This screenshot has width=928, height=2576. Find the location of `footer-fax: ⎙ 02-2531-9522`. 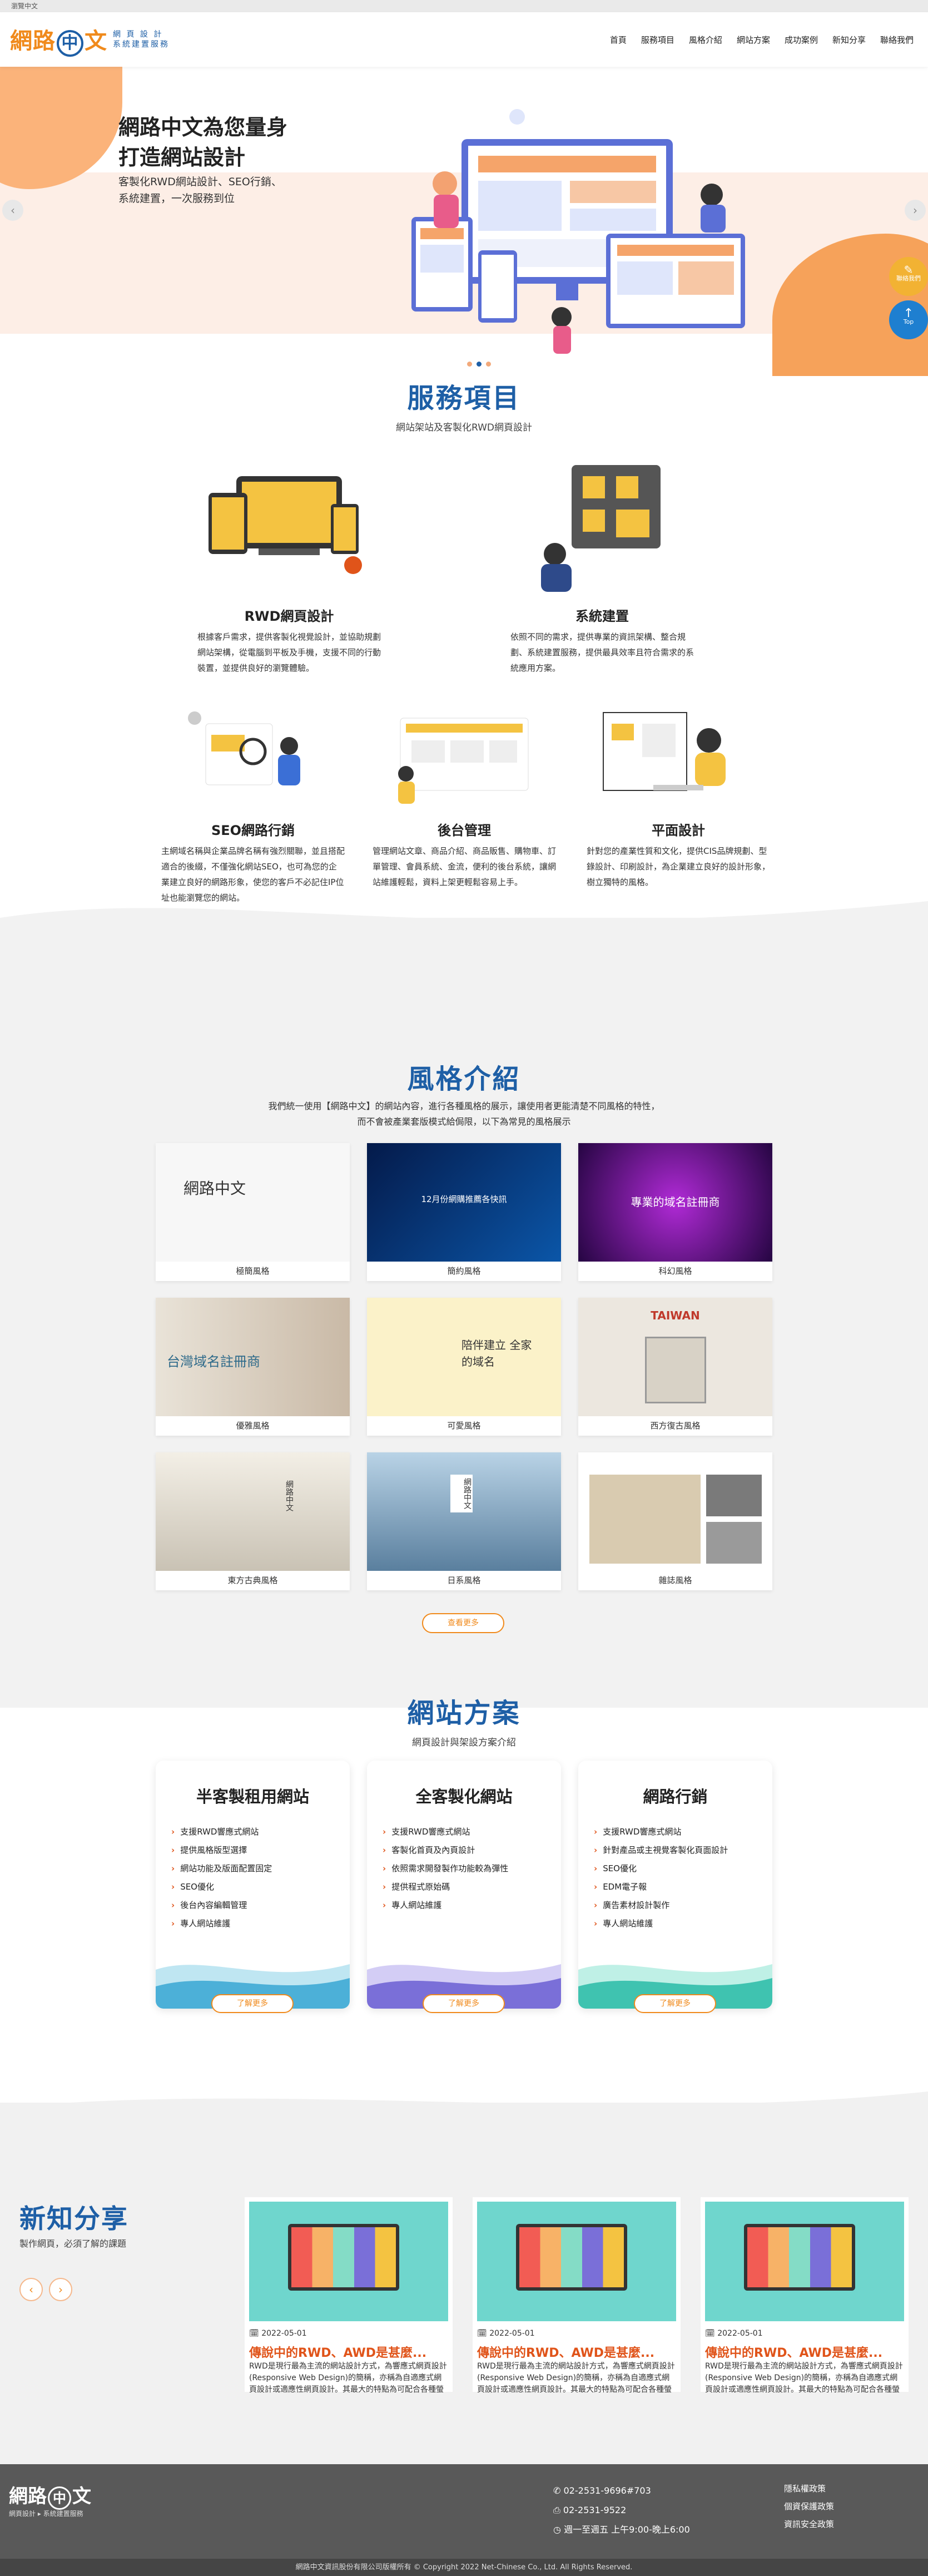

footer-fax: ⎙ 02-2531-9522 is located at coordinates (621, 2510).